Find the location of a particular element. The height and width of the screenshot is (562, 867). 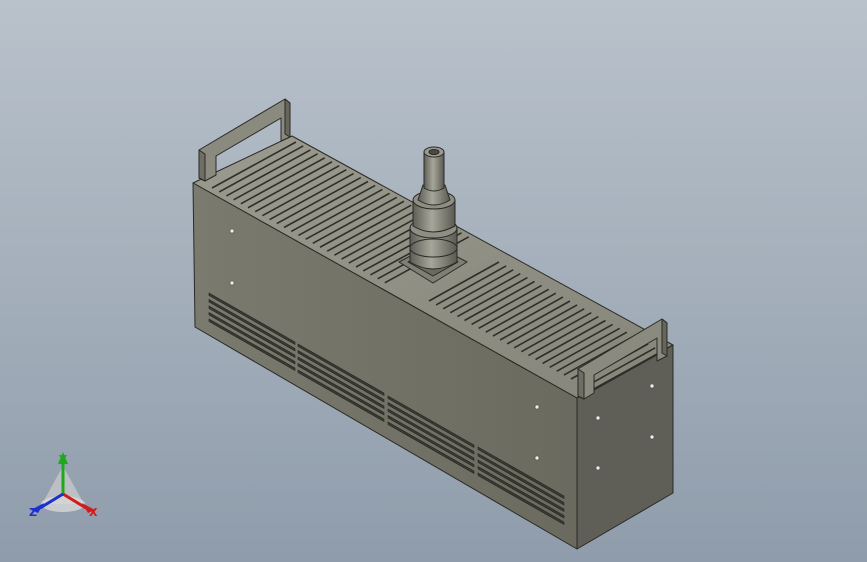

connector-shaft is located at coordinates (434, 171).